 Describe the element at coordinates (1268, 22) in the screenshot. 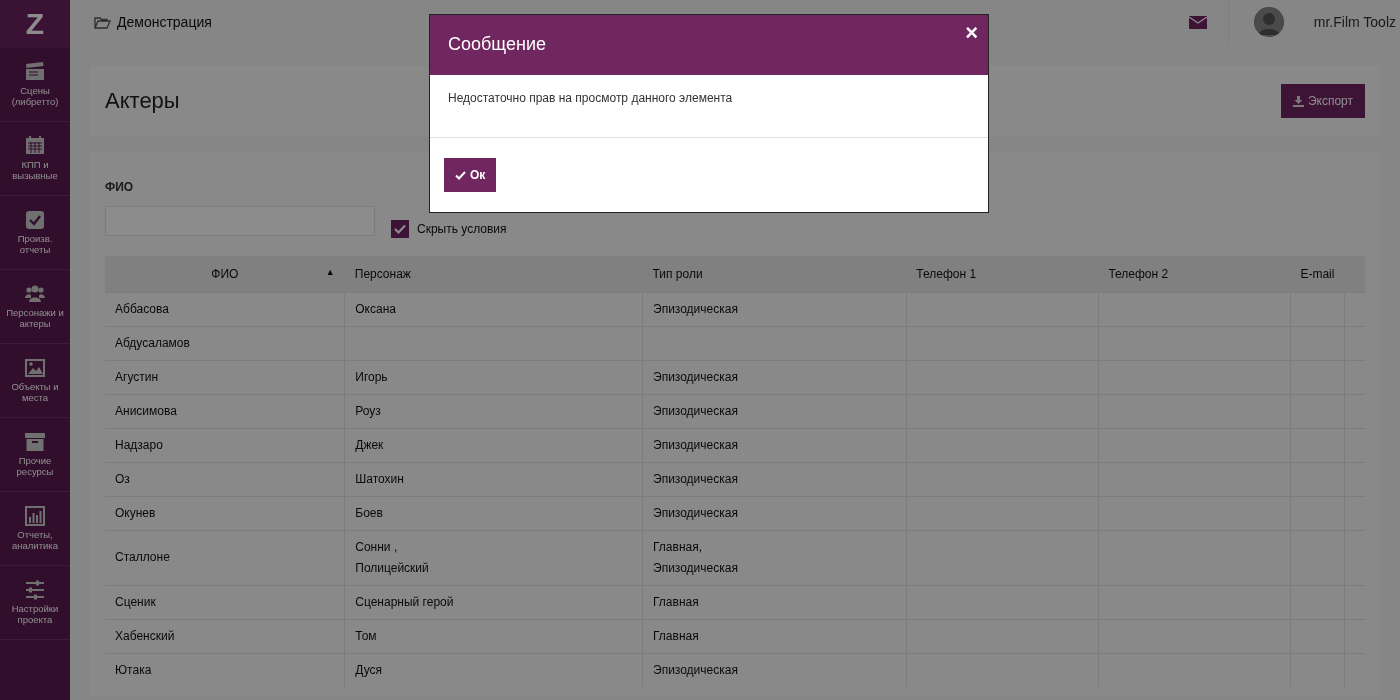

I see `avatar-icon` at that location.